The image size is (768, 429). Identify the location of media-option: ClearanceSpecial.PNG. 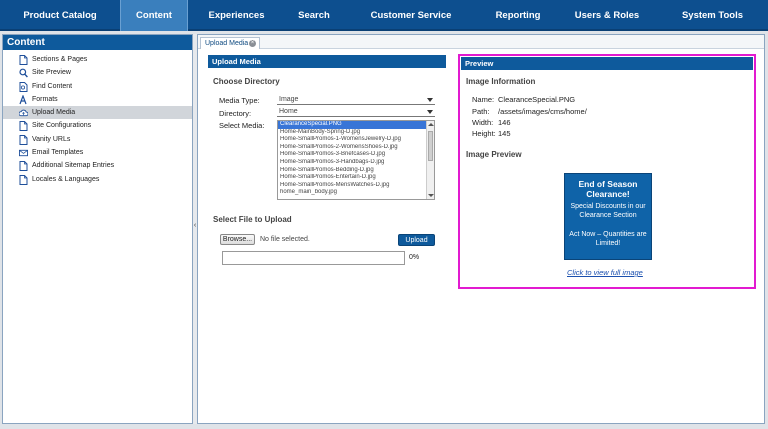
(352, 125).